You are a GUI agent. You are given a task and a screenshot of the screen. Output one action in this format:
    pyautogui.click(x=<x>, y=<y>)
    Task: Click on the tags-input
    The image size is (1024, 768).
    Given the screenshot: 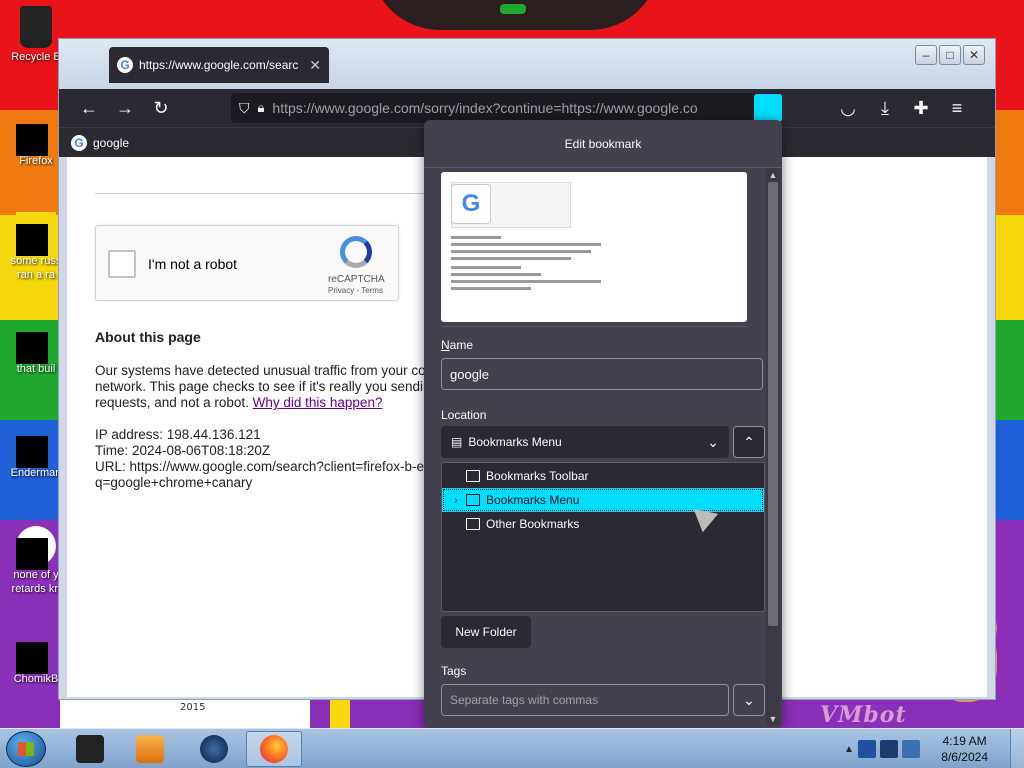 What is the action you would take?
    pyautogui.click(x=585, y=700)
    